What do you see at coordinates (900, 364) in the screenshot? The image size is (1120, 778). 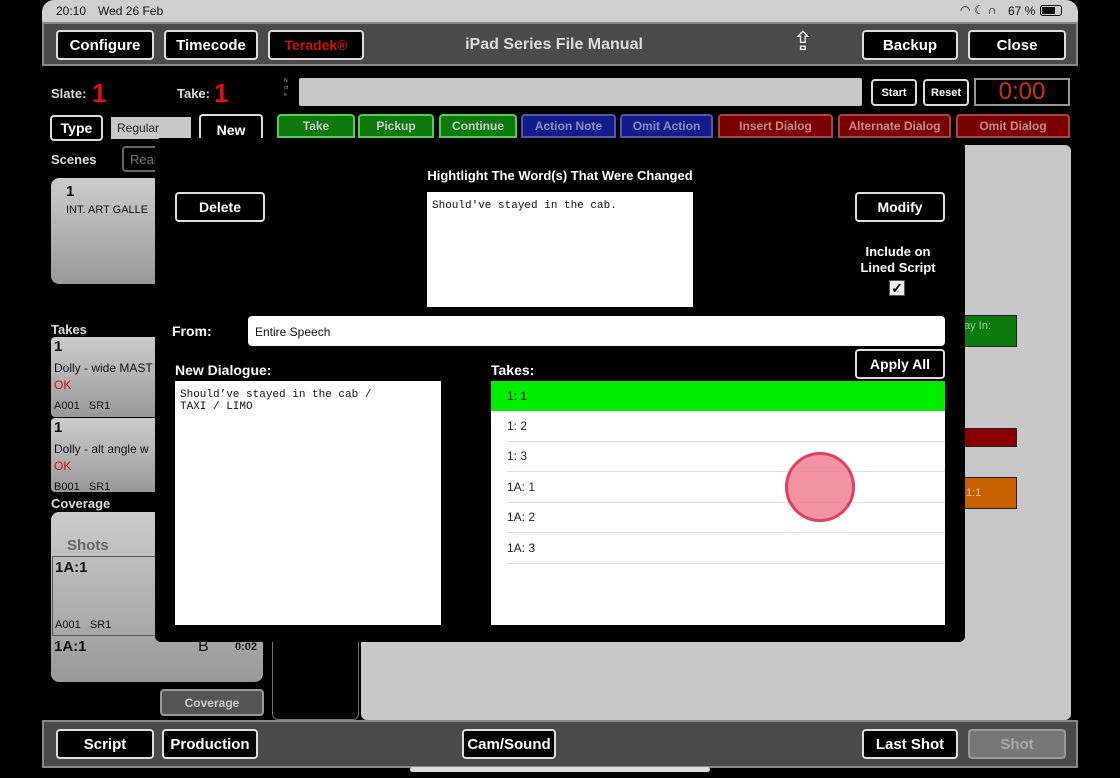 I see `apply-all-button: Apply All` at bounding box center [900, 364].